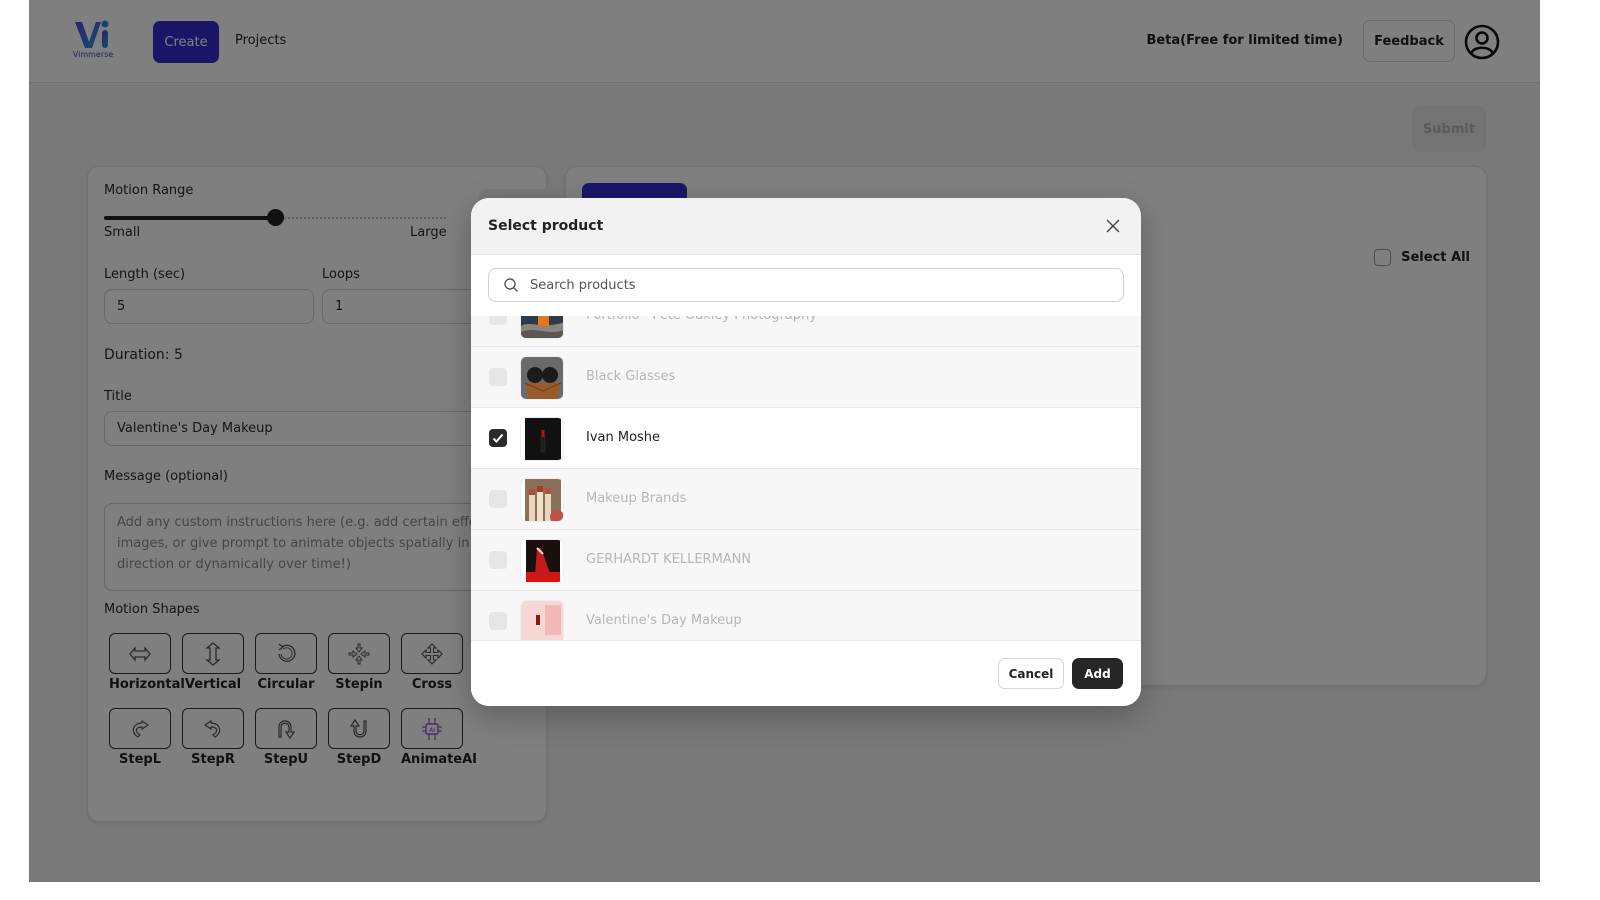  What do you see at coordinates (806, 226) in the screenshot?
I see `modal-header: Select product` at bounding box center [806, 226].